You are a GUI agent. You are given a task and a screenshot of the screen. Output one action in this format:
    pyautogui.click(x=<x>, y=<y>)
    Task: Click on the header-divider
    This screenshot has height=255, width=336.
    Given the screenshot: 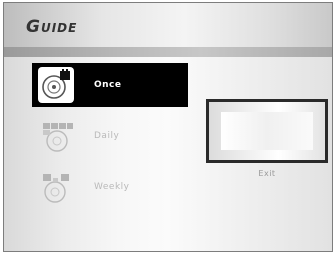 What is the action you would take?
    pyautogui.click(x=168, y=52)
    